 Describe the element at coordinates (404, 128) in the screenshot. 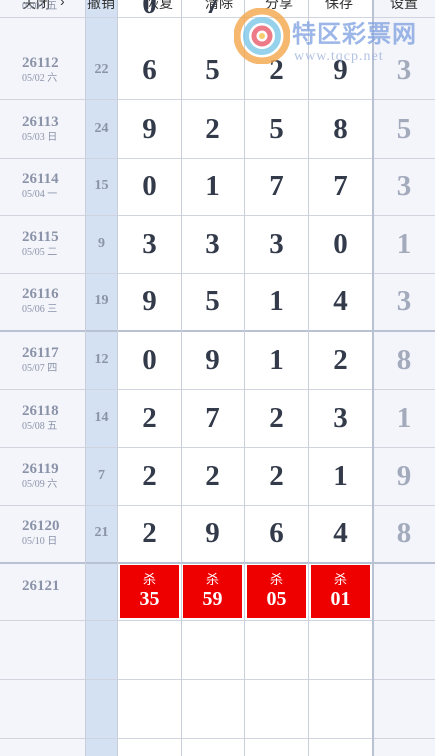

I see `last-cell: 5` at that location.